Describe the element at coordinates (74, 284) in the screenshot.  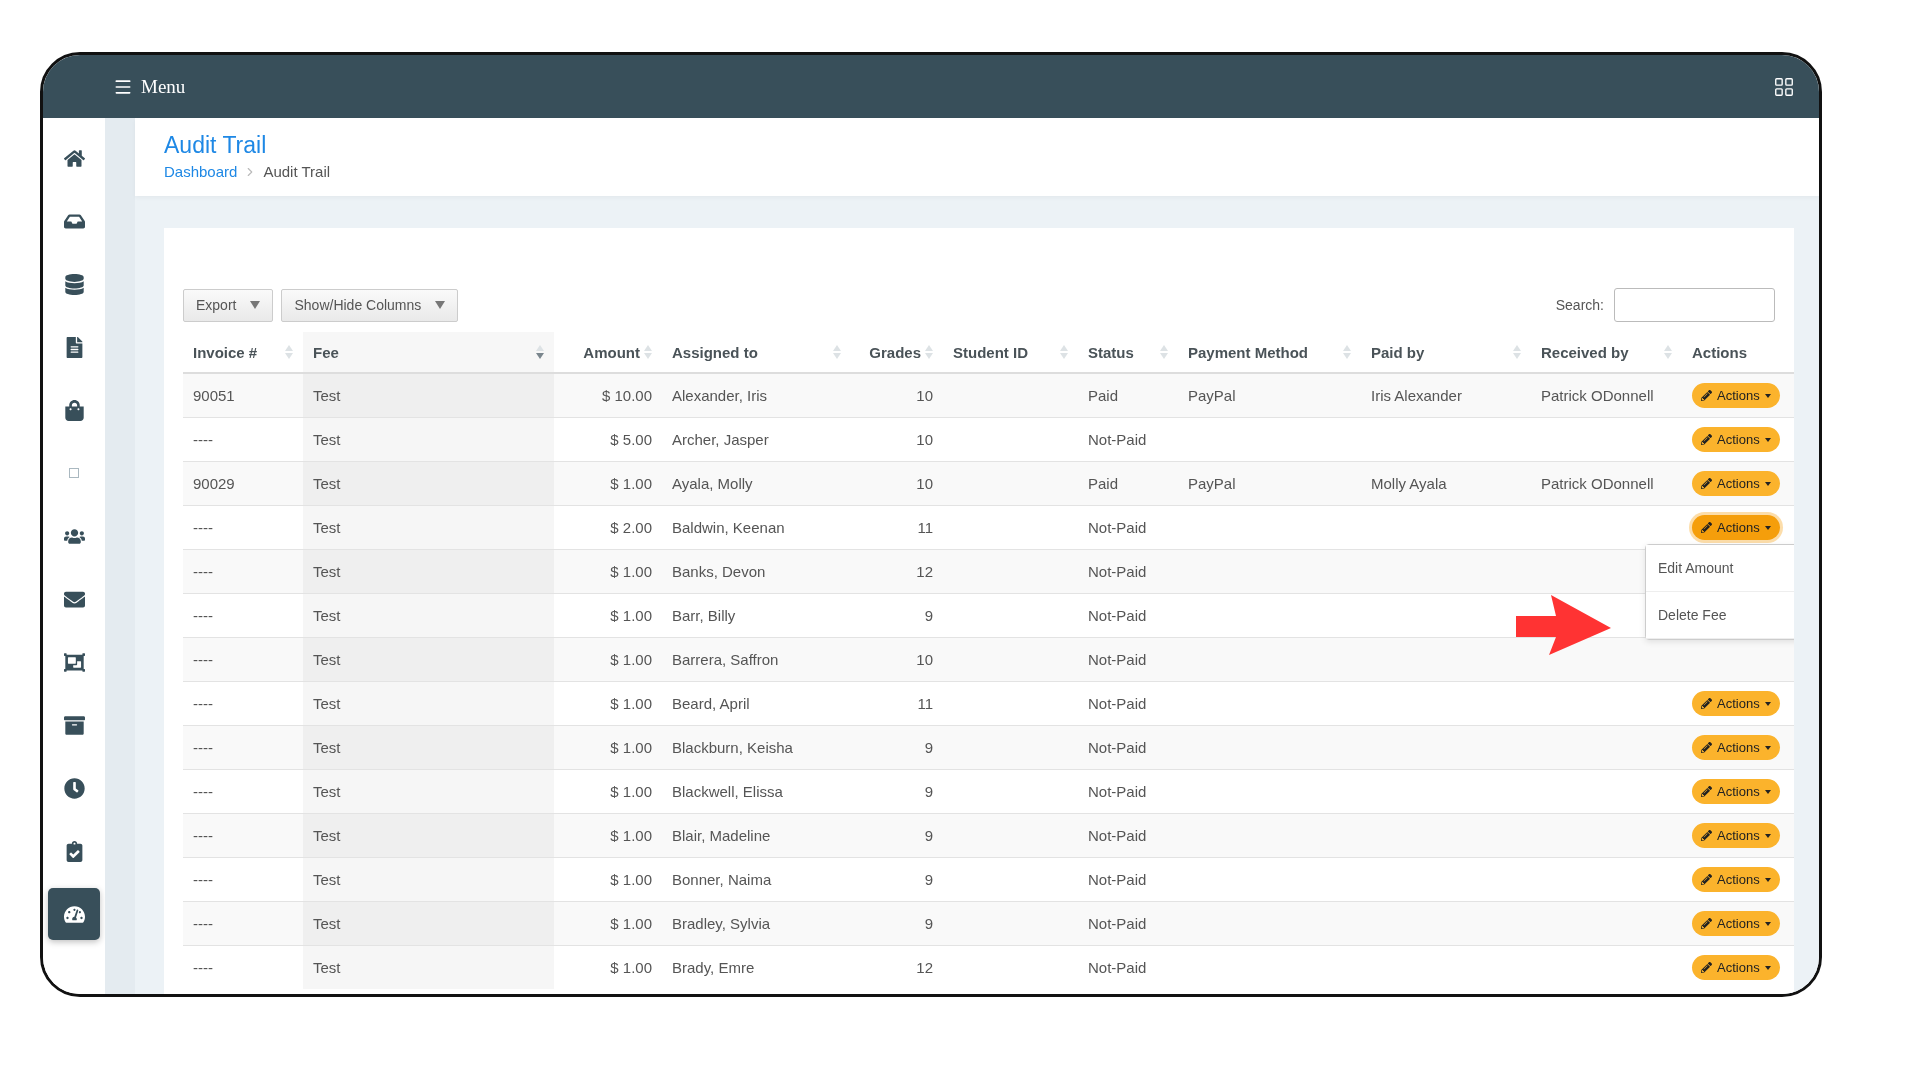
I see `database-icon` at that location.